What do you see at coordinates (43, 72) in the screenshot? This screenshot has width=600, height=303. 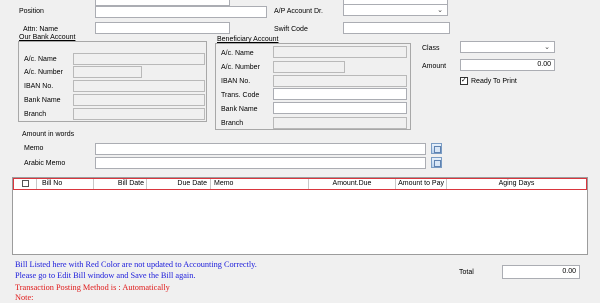 I see `our-ac-number-label: A/c. Number` at bounding box center [43, 72].